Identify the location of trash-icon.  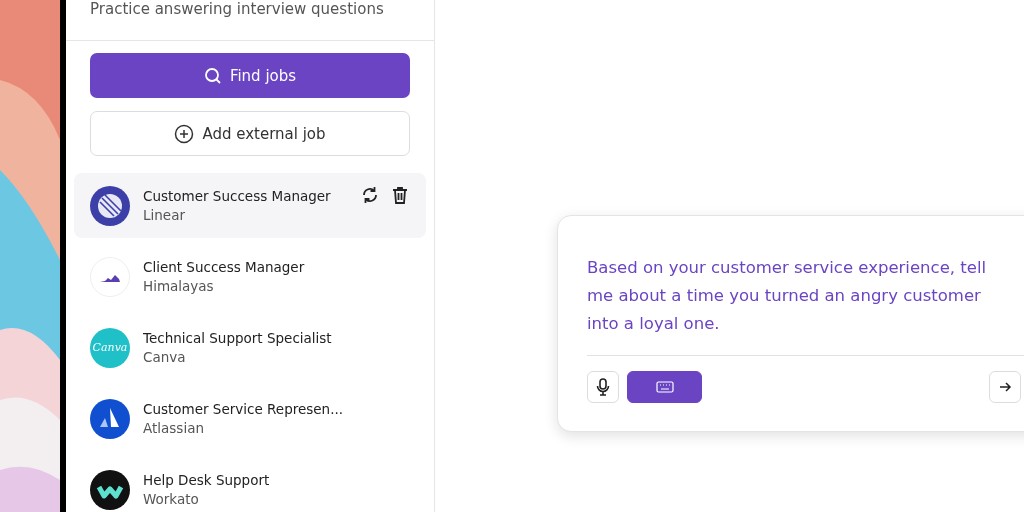
(400, 195).